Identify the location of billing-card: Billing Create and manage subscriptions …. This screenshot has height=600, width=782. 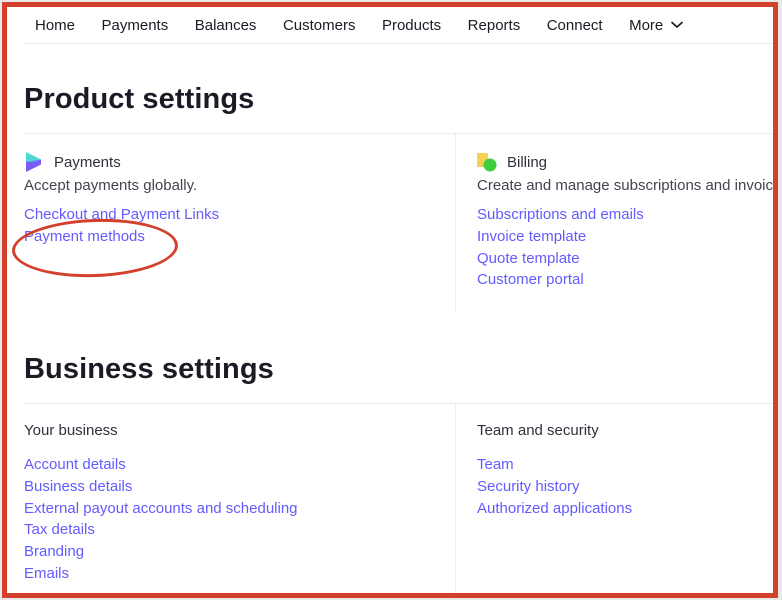
(627, 221).